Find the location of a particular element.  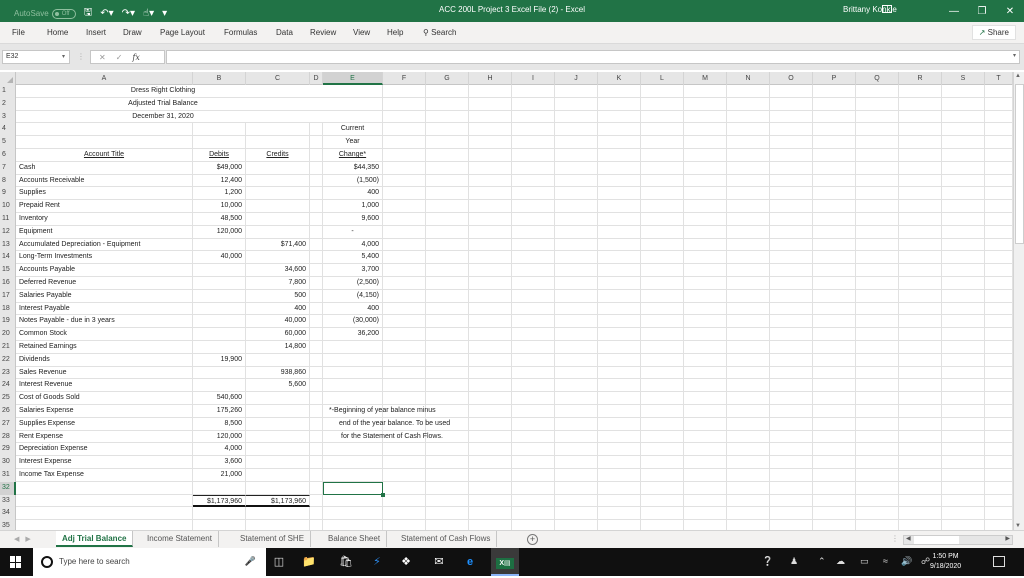

scroll-left-icon: ◀ is located at coordinates (908, 538).